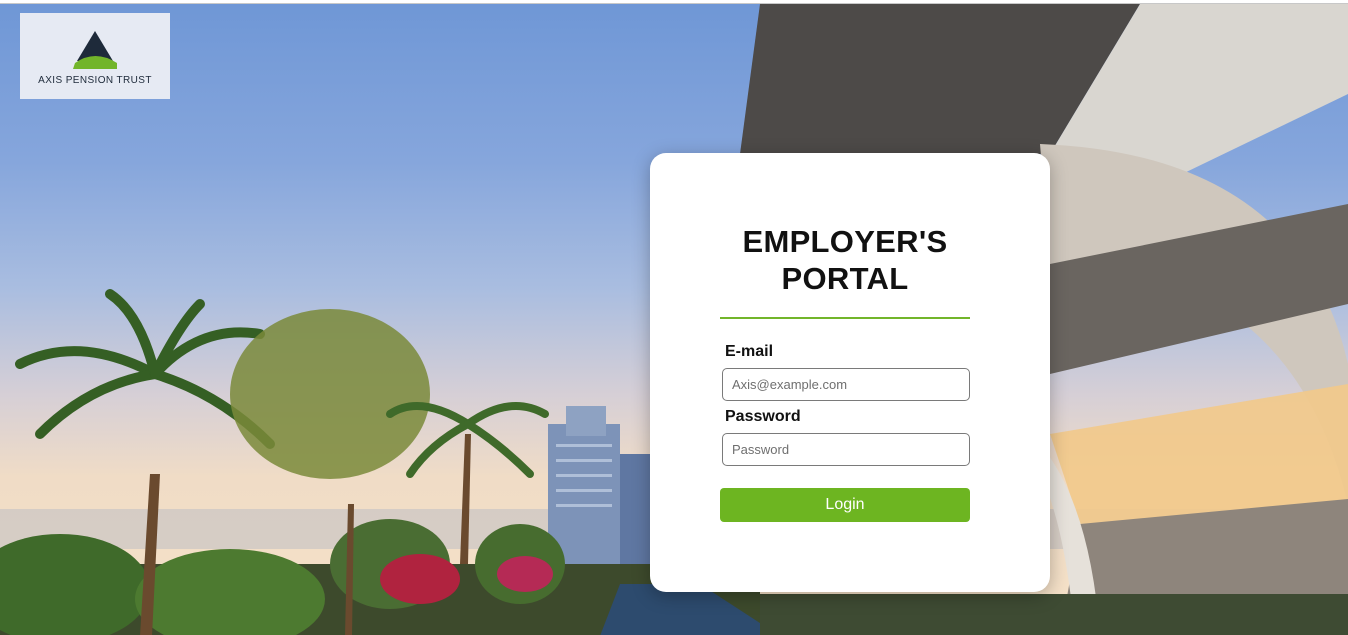 The width and height of the screenshot is (1348, 635). I want to click on brand-logo: AXIS PENSION TRUST, so click(95, 56).